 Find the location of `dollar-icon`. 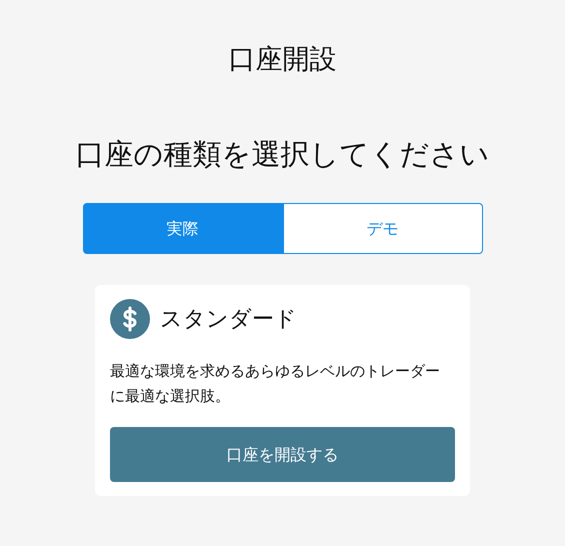

dollar-icon is located at coordinates (130, 319).